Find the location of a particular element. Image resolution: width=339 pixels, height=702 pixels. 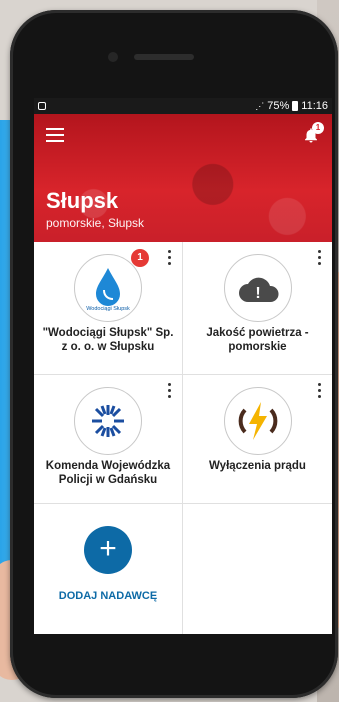

sender-card-police: Komenda Wojewódzka Policji w Gdańsku is located at coordinates (108, 439).